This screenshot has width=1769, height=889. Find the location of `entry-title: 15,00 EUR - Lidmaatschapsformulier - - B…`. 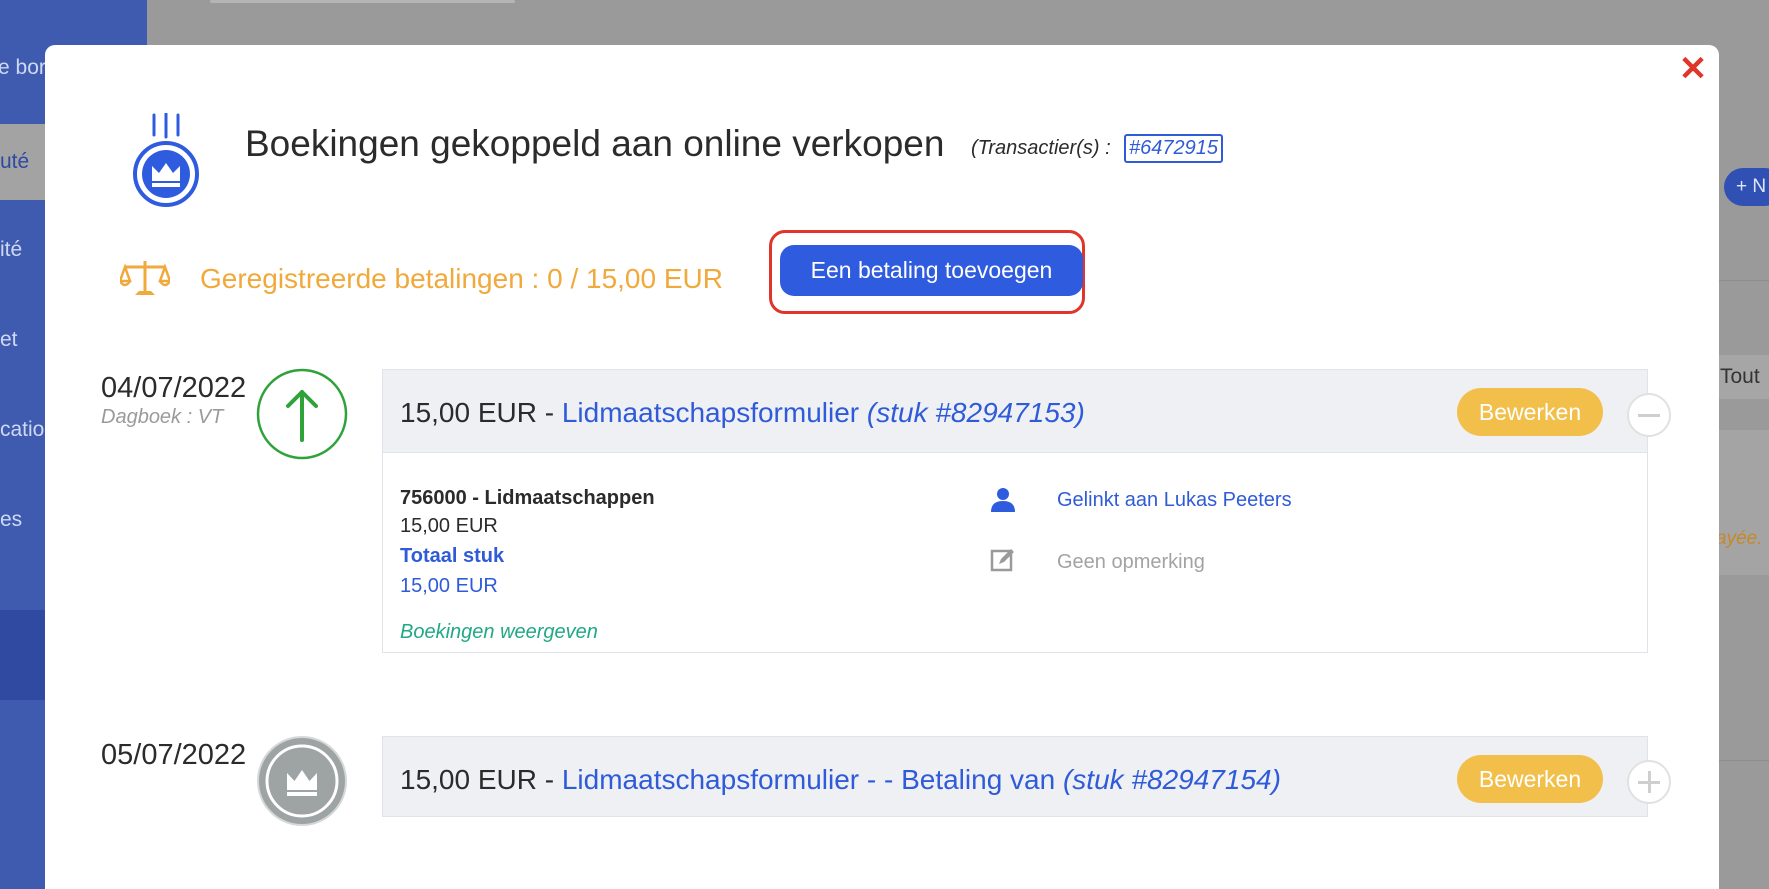

entry-title: 15,00 EUR - Lidmaatschapsformulier - - B… is located at coordinates (840, 780).